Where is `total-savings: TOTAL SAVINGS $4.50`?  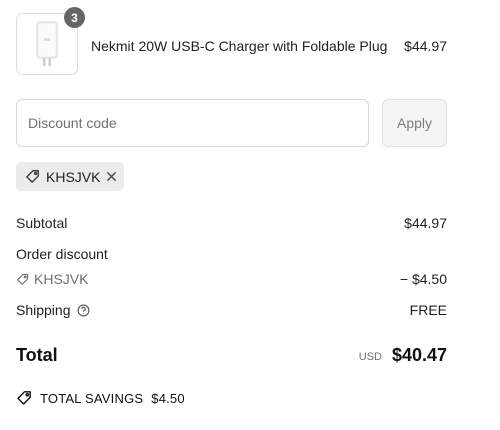 total-savings: TOTAL SAVINGS $4.50 is located at coordinates (100, 398).